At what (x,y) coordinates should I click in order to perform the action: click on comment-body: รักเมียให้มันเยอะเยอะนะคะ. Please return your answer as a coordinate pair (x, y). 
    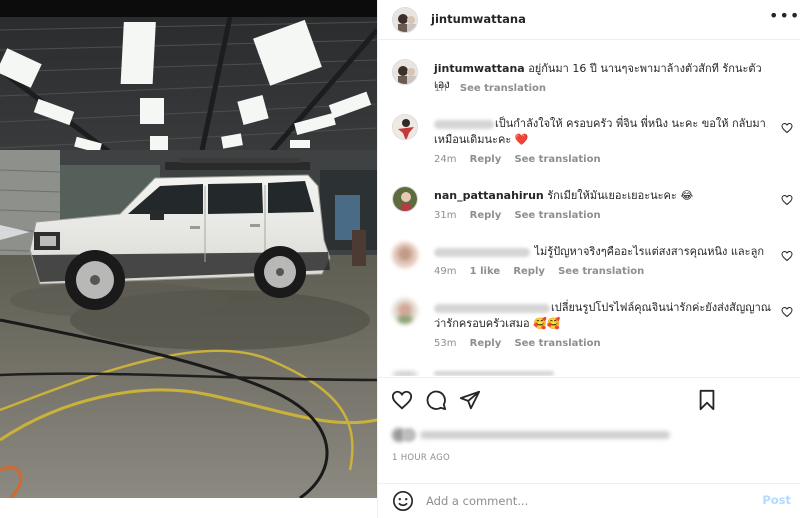
    Looking at the image, I should click on (612, 195).